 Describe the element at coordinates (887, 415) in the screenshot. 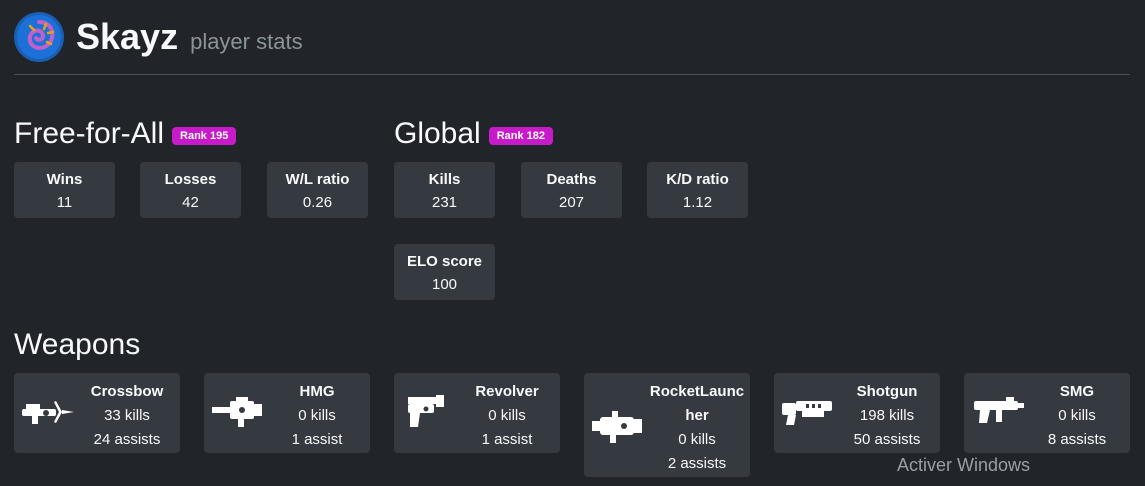

I see `weapon-kills: 198 kills` at that location.